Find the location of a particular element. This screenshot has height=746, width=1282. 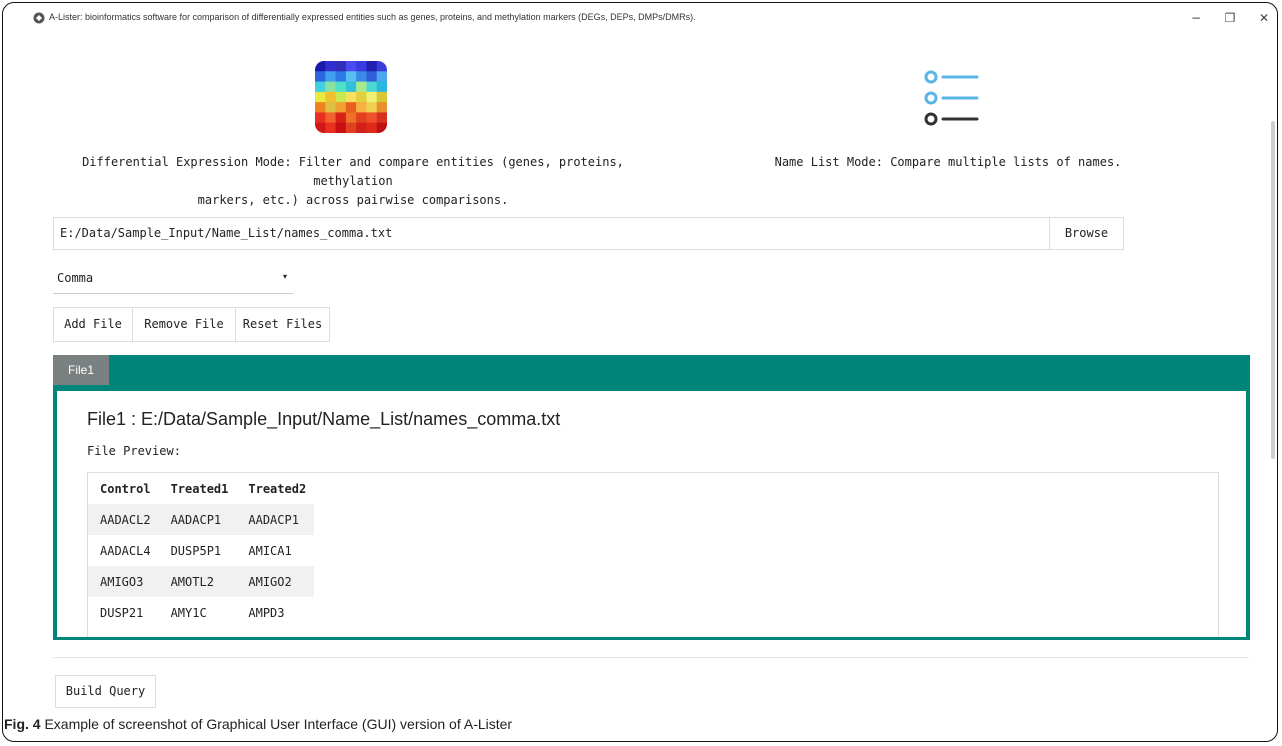

chevron-down-icon: ▾ is located at coordinates (285, 276).